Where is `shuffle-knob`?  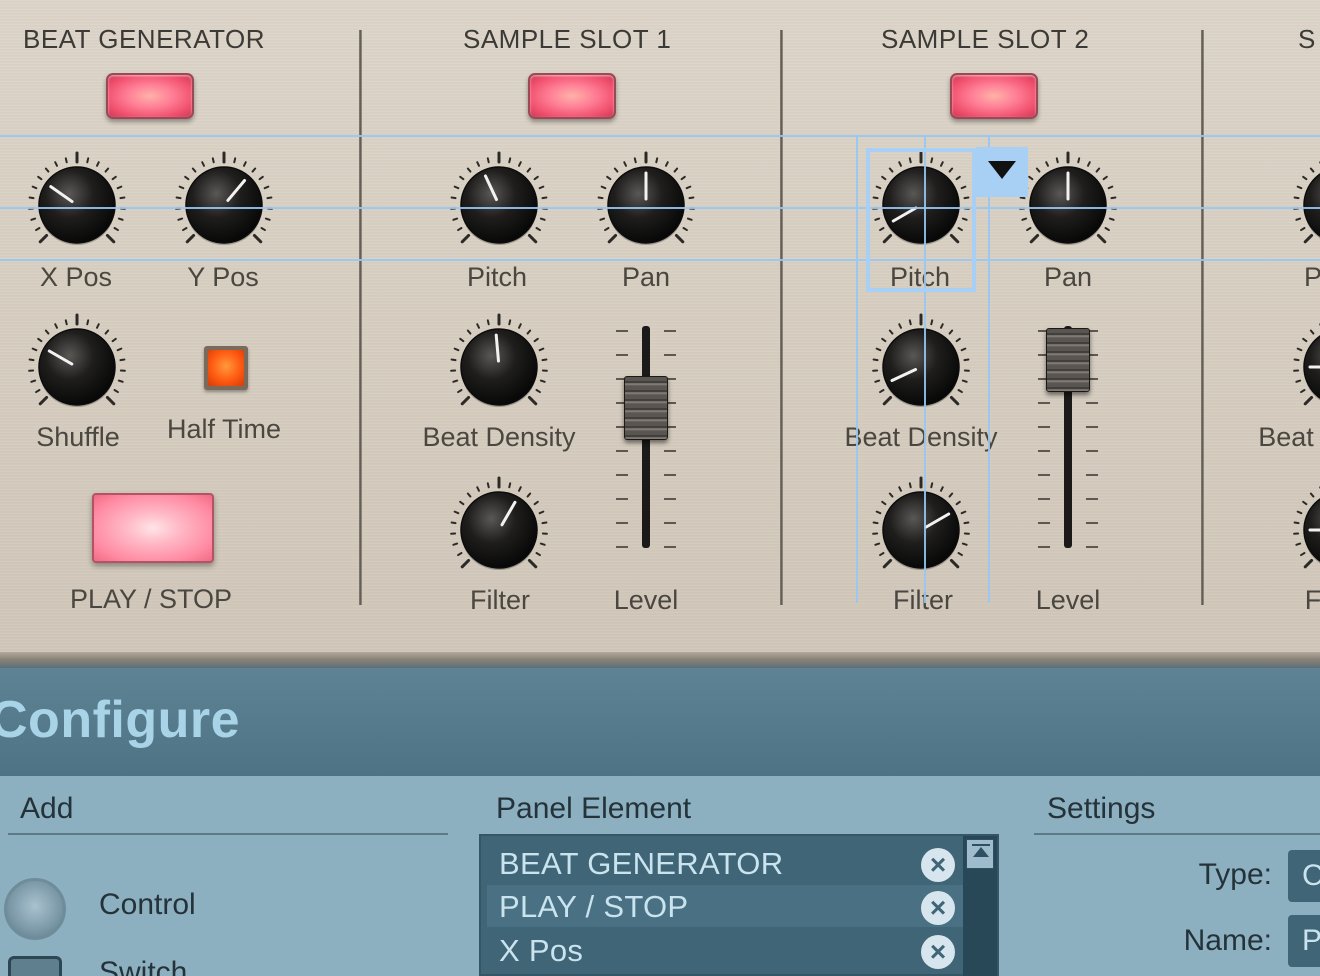 shuffle-knob is located at coordinates (77, 364).